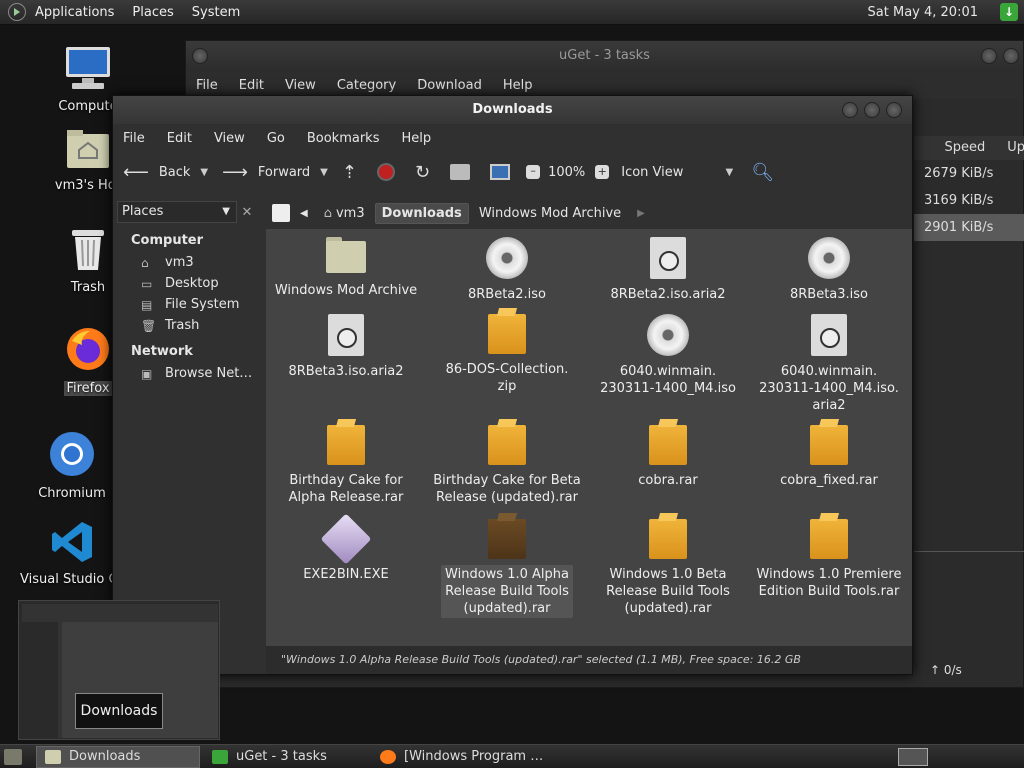 This screenshot has height=768, width=1024. I want to click on task-uget: uGet - 3 tasks, so click(286, 757).